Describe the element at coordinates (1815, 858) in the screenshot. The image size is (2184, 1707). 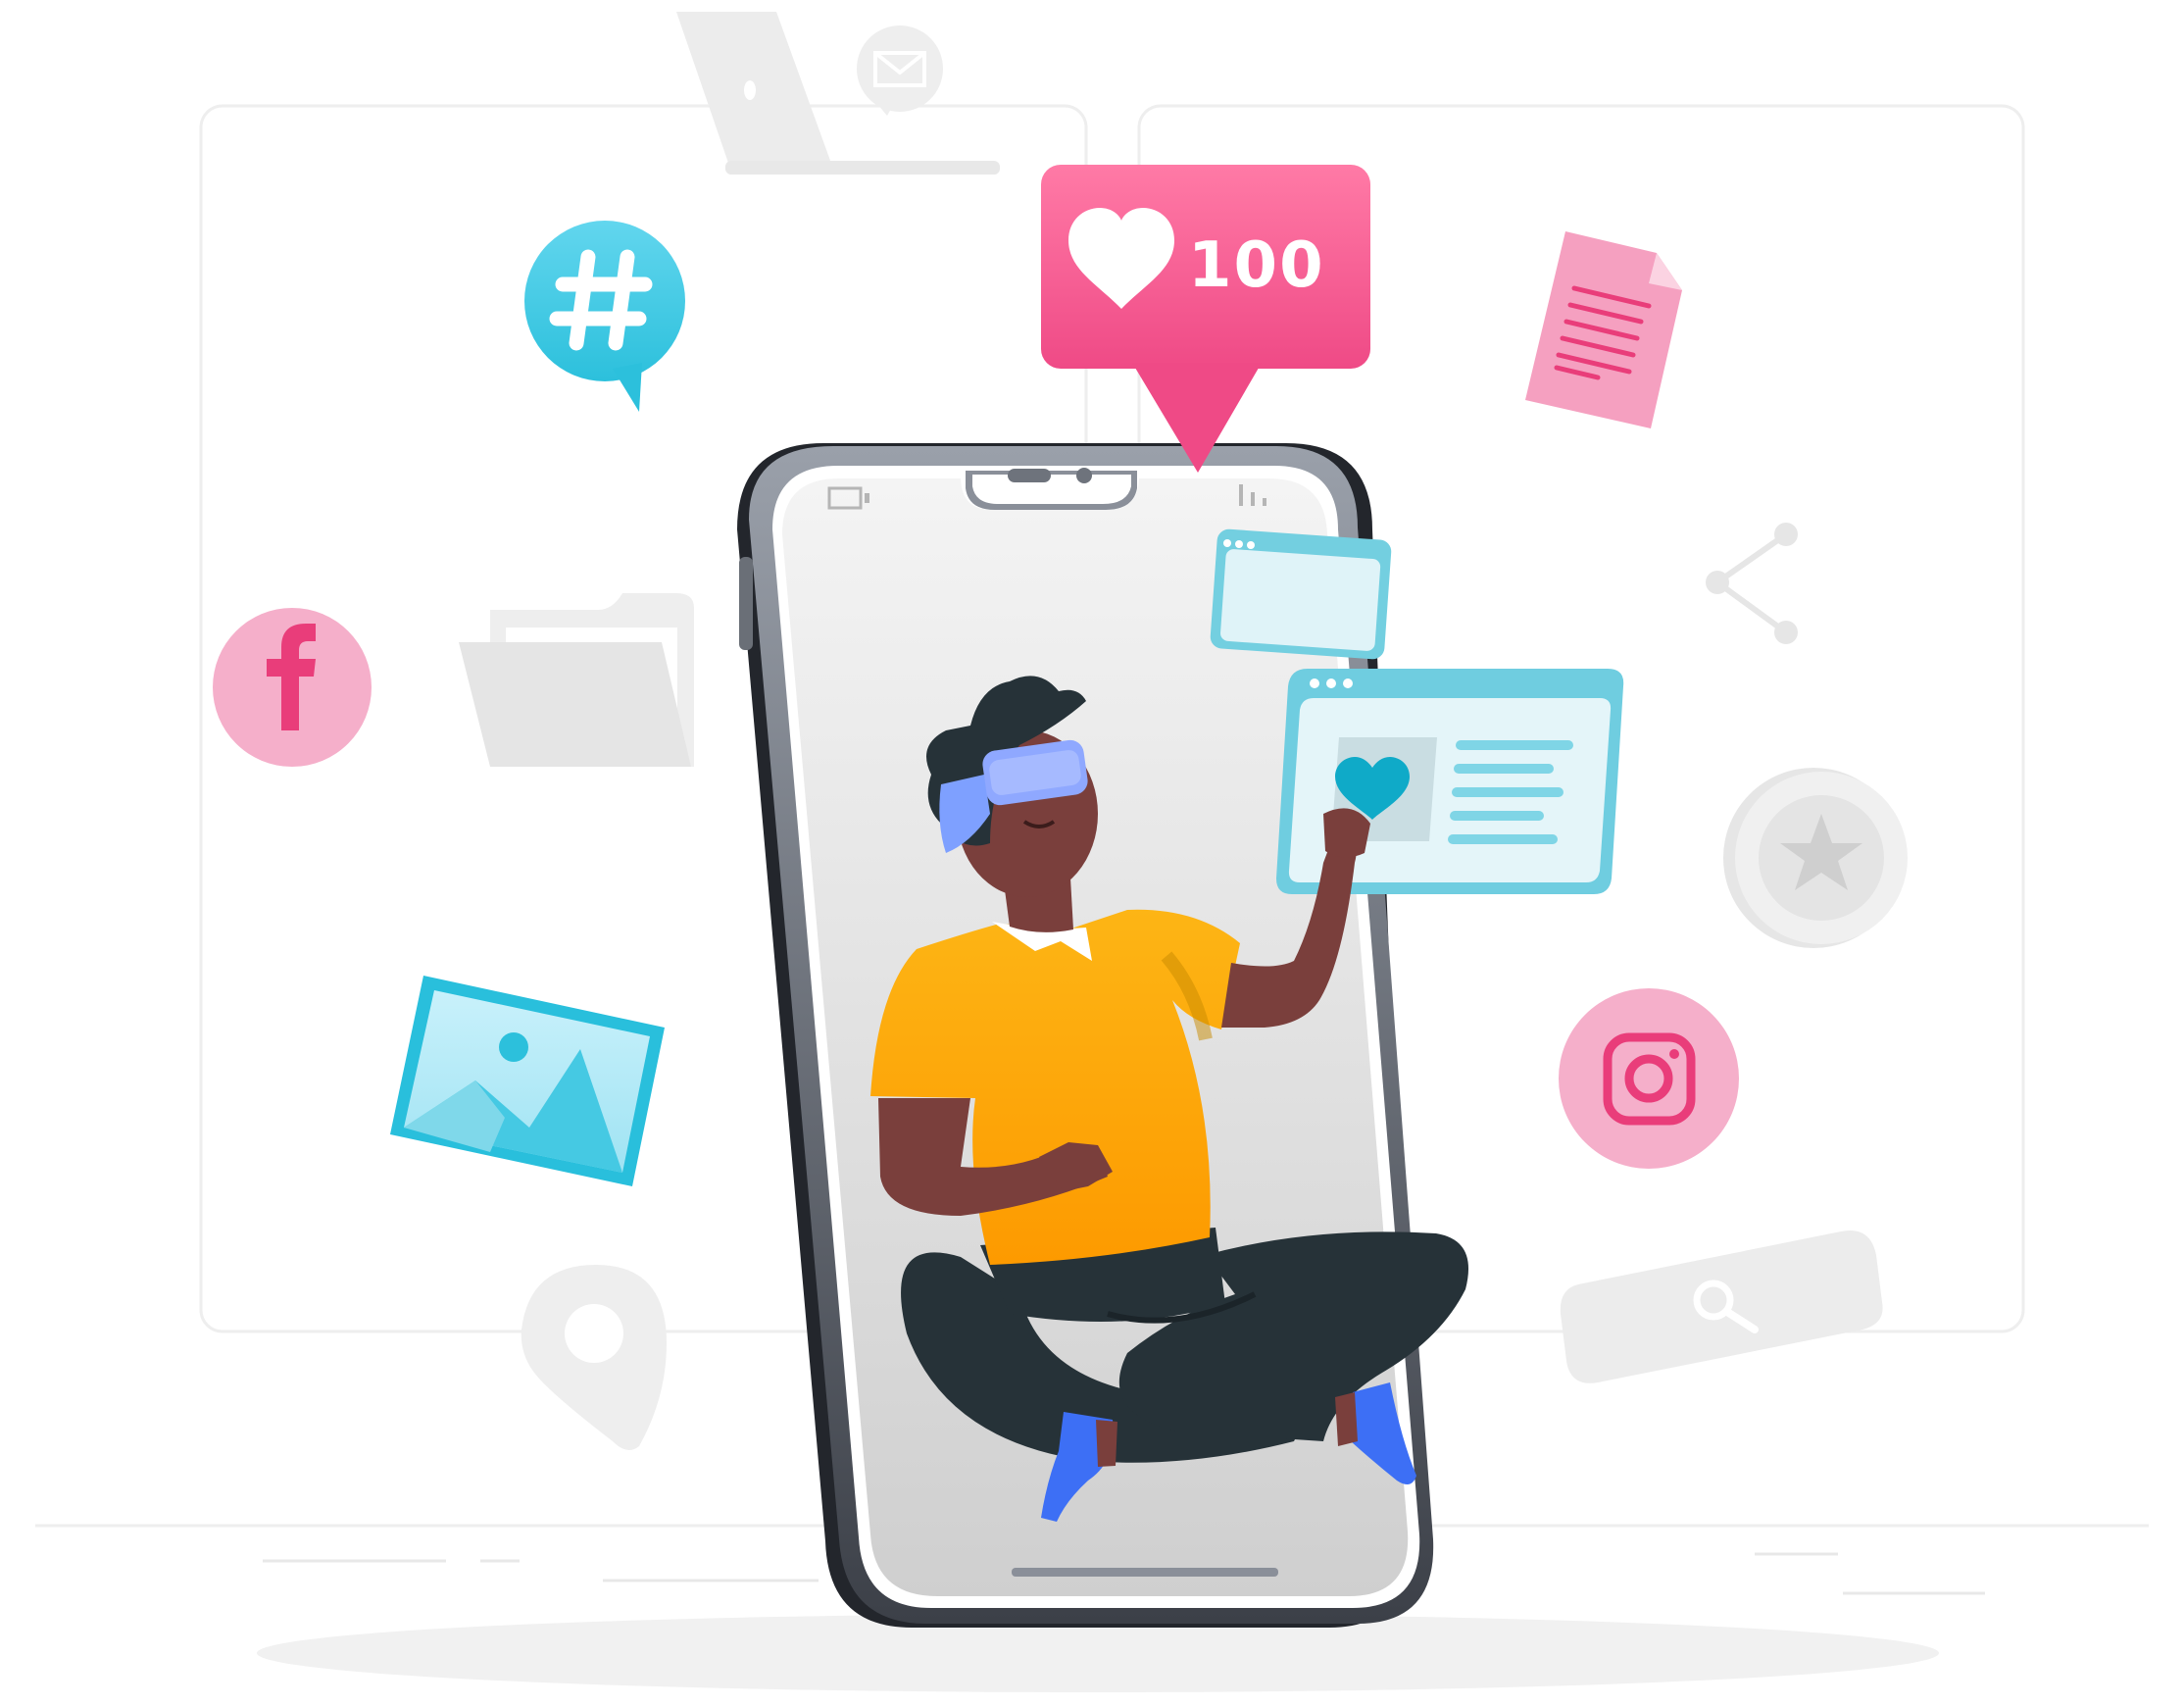
I see `star-coin-icon` at that location.